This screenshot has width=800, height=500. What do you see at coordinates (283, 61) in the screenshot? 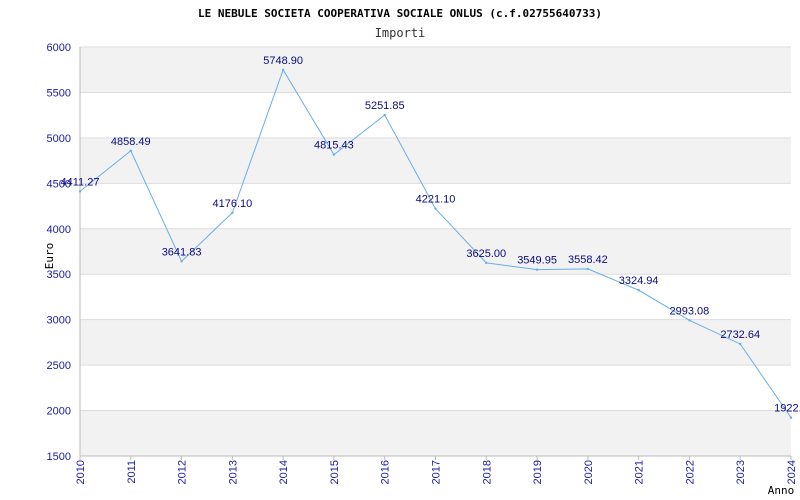
I see `data-label: 5748.90` at bounding box center [283, 61].